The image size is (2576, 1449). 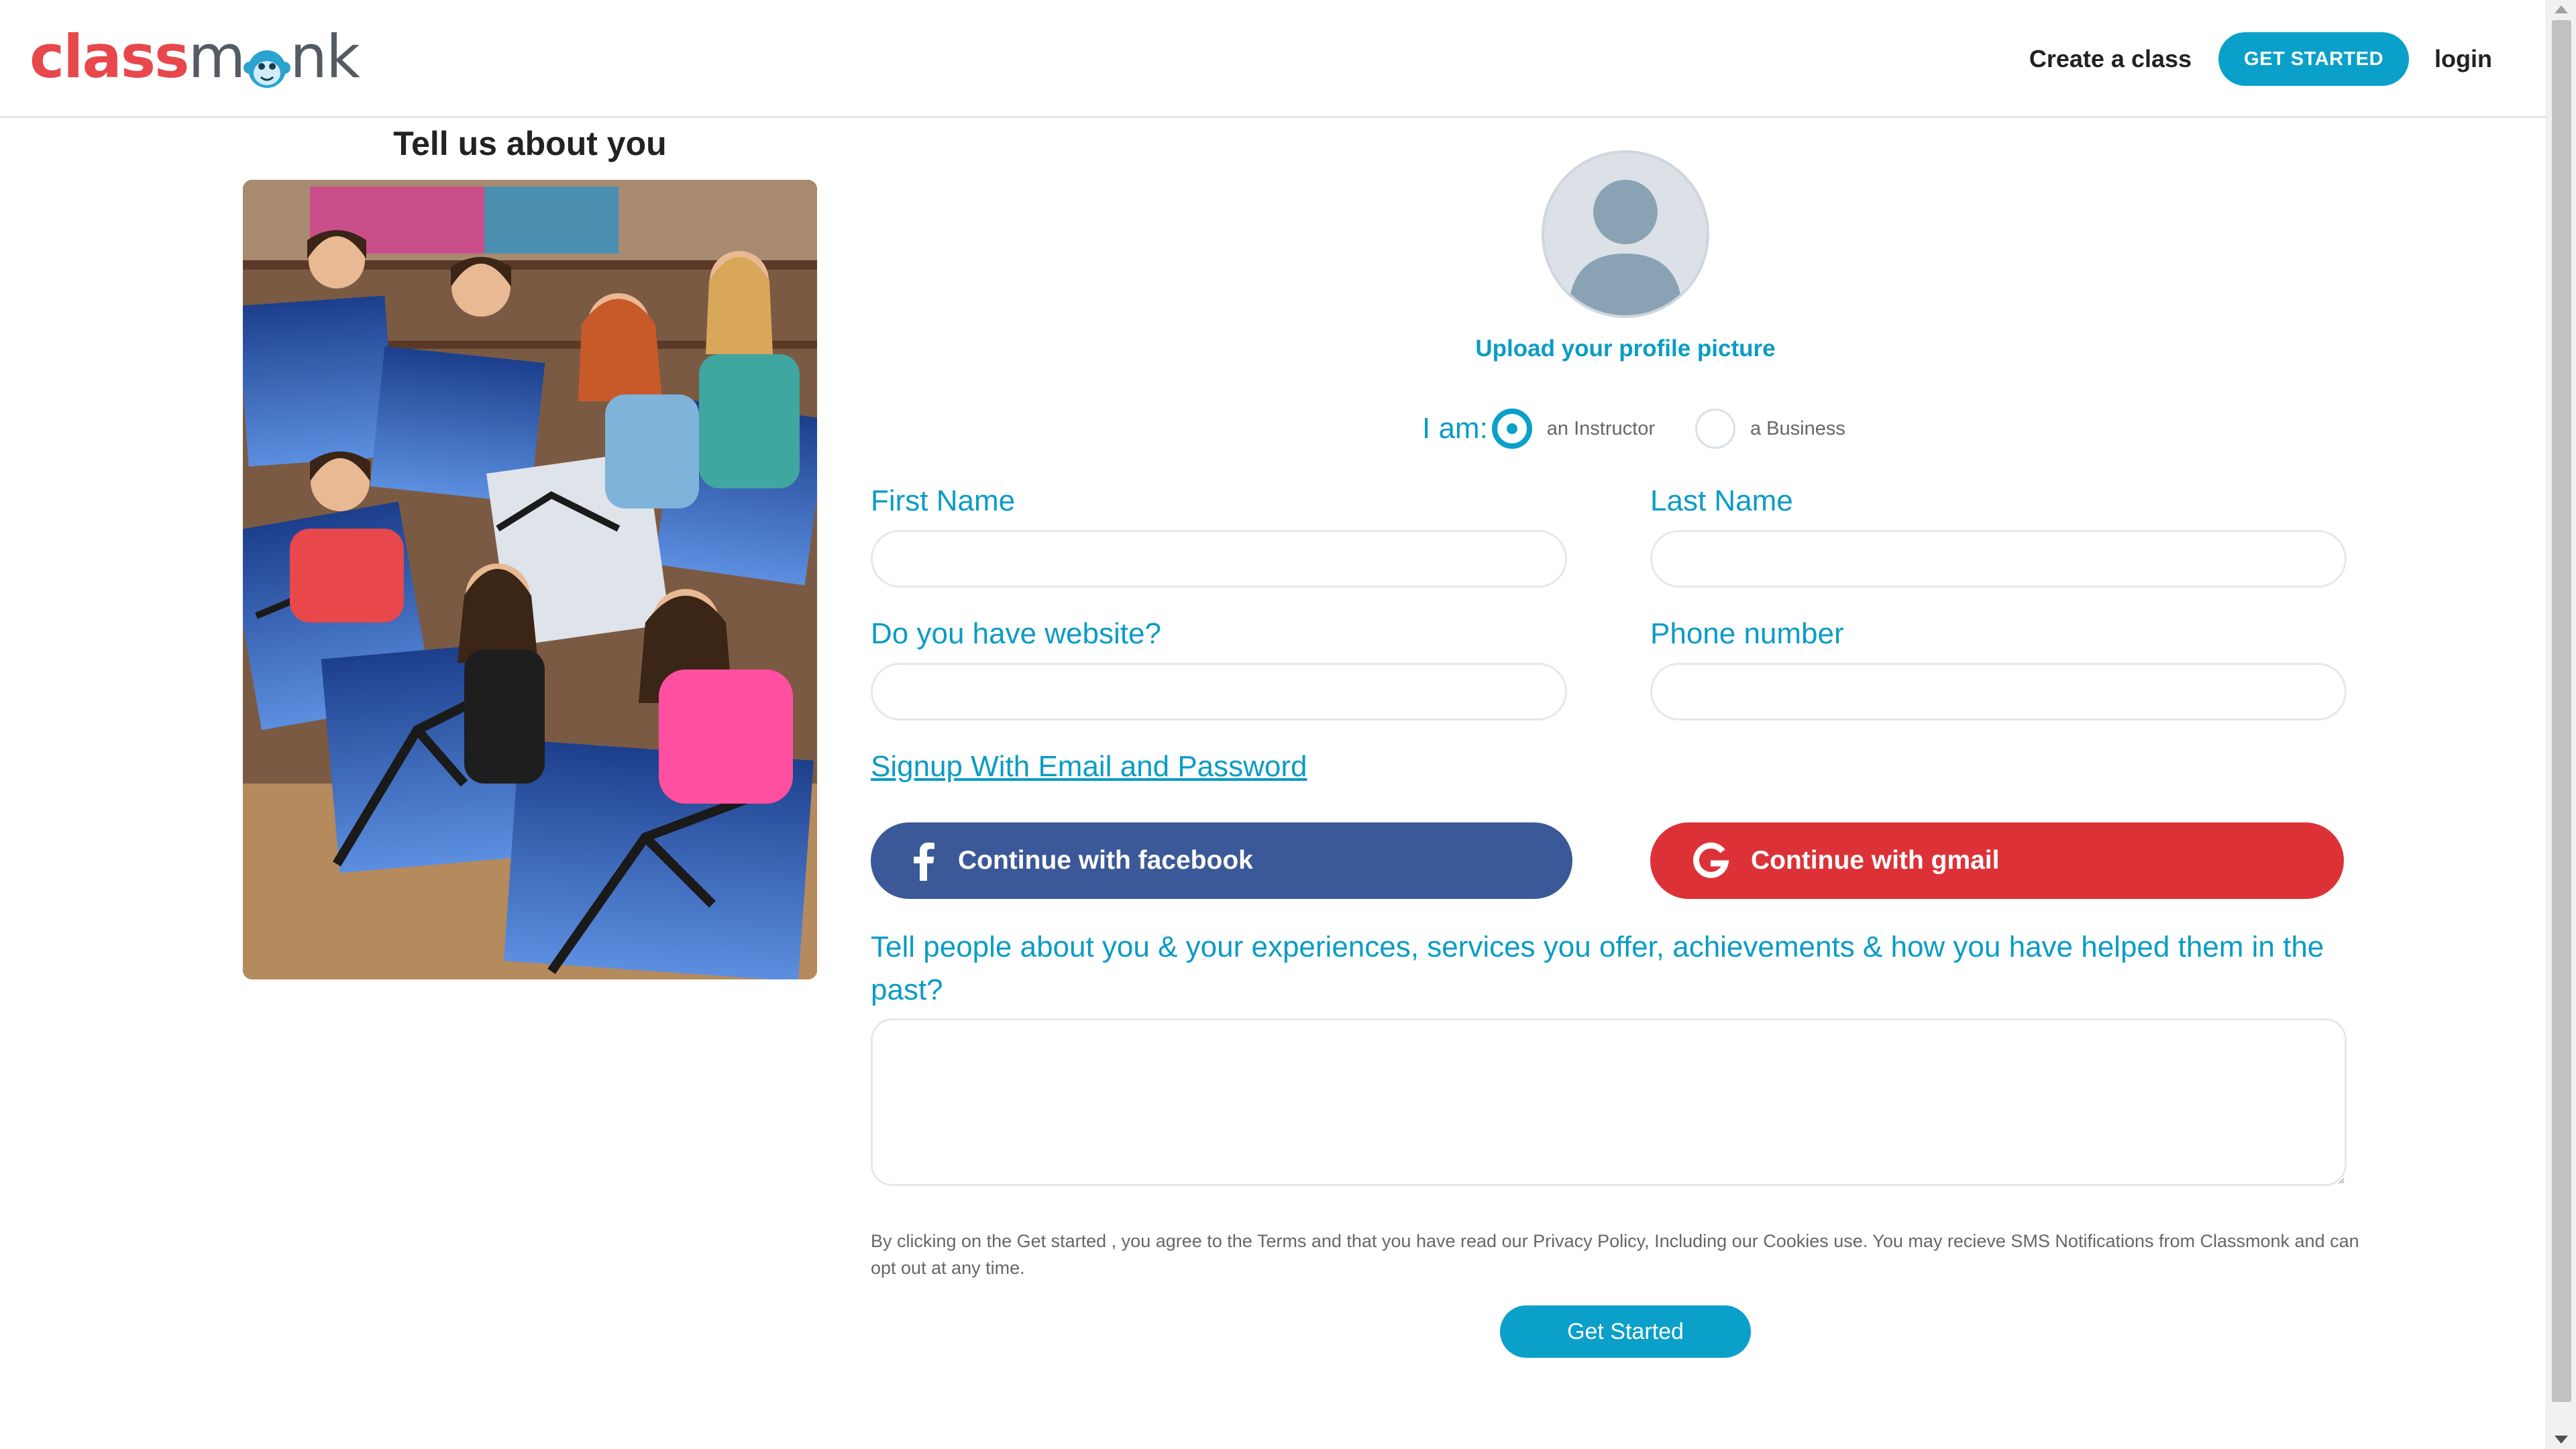 I want to click on section-title: Tell us about you, so click(x=530, y=143).